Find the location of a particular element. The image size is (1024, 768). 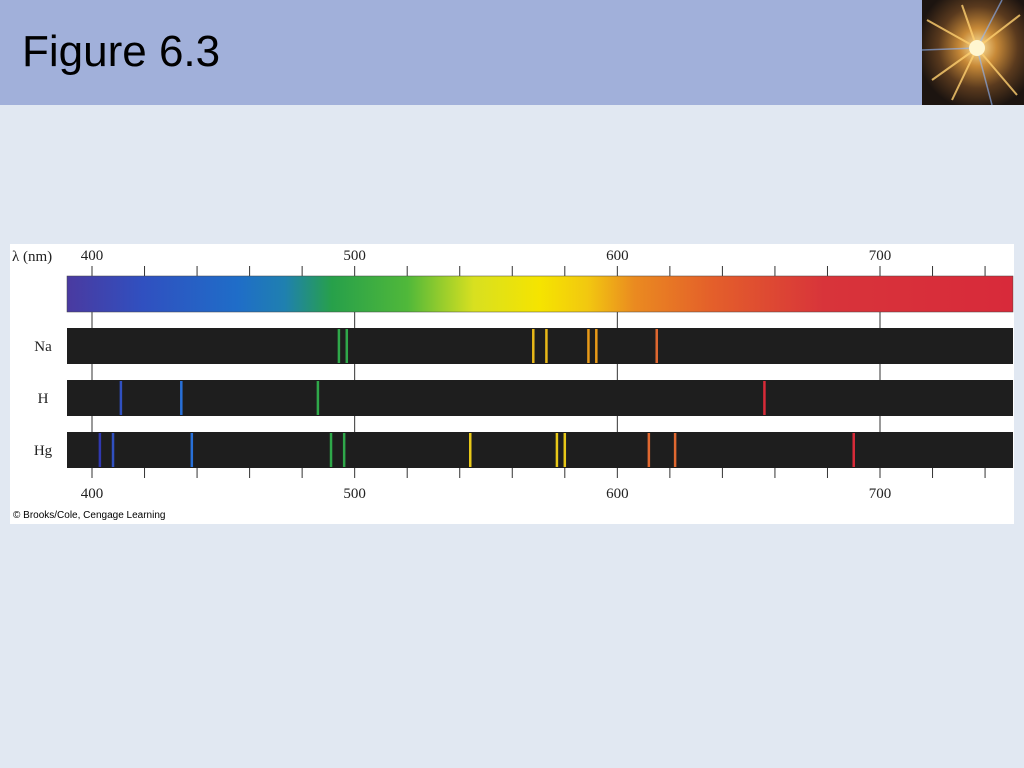

band-h is located at coordinates (540, 398).